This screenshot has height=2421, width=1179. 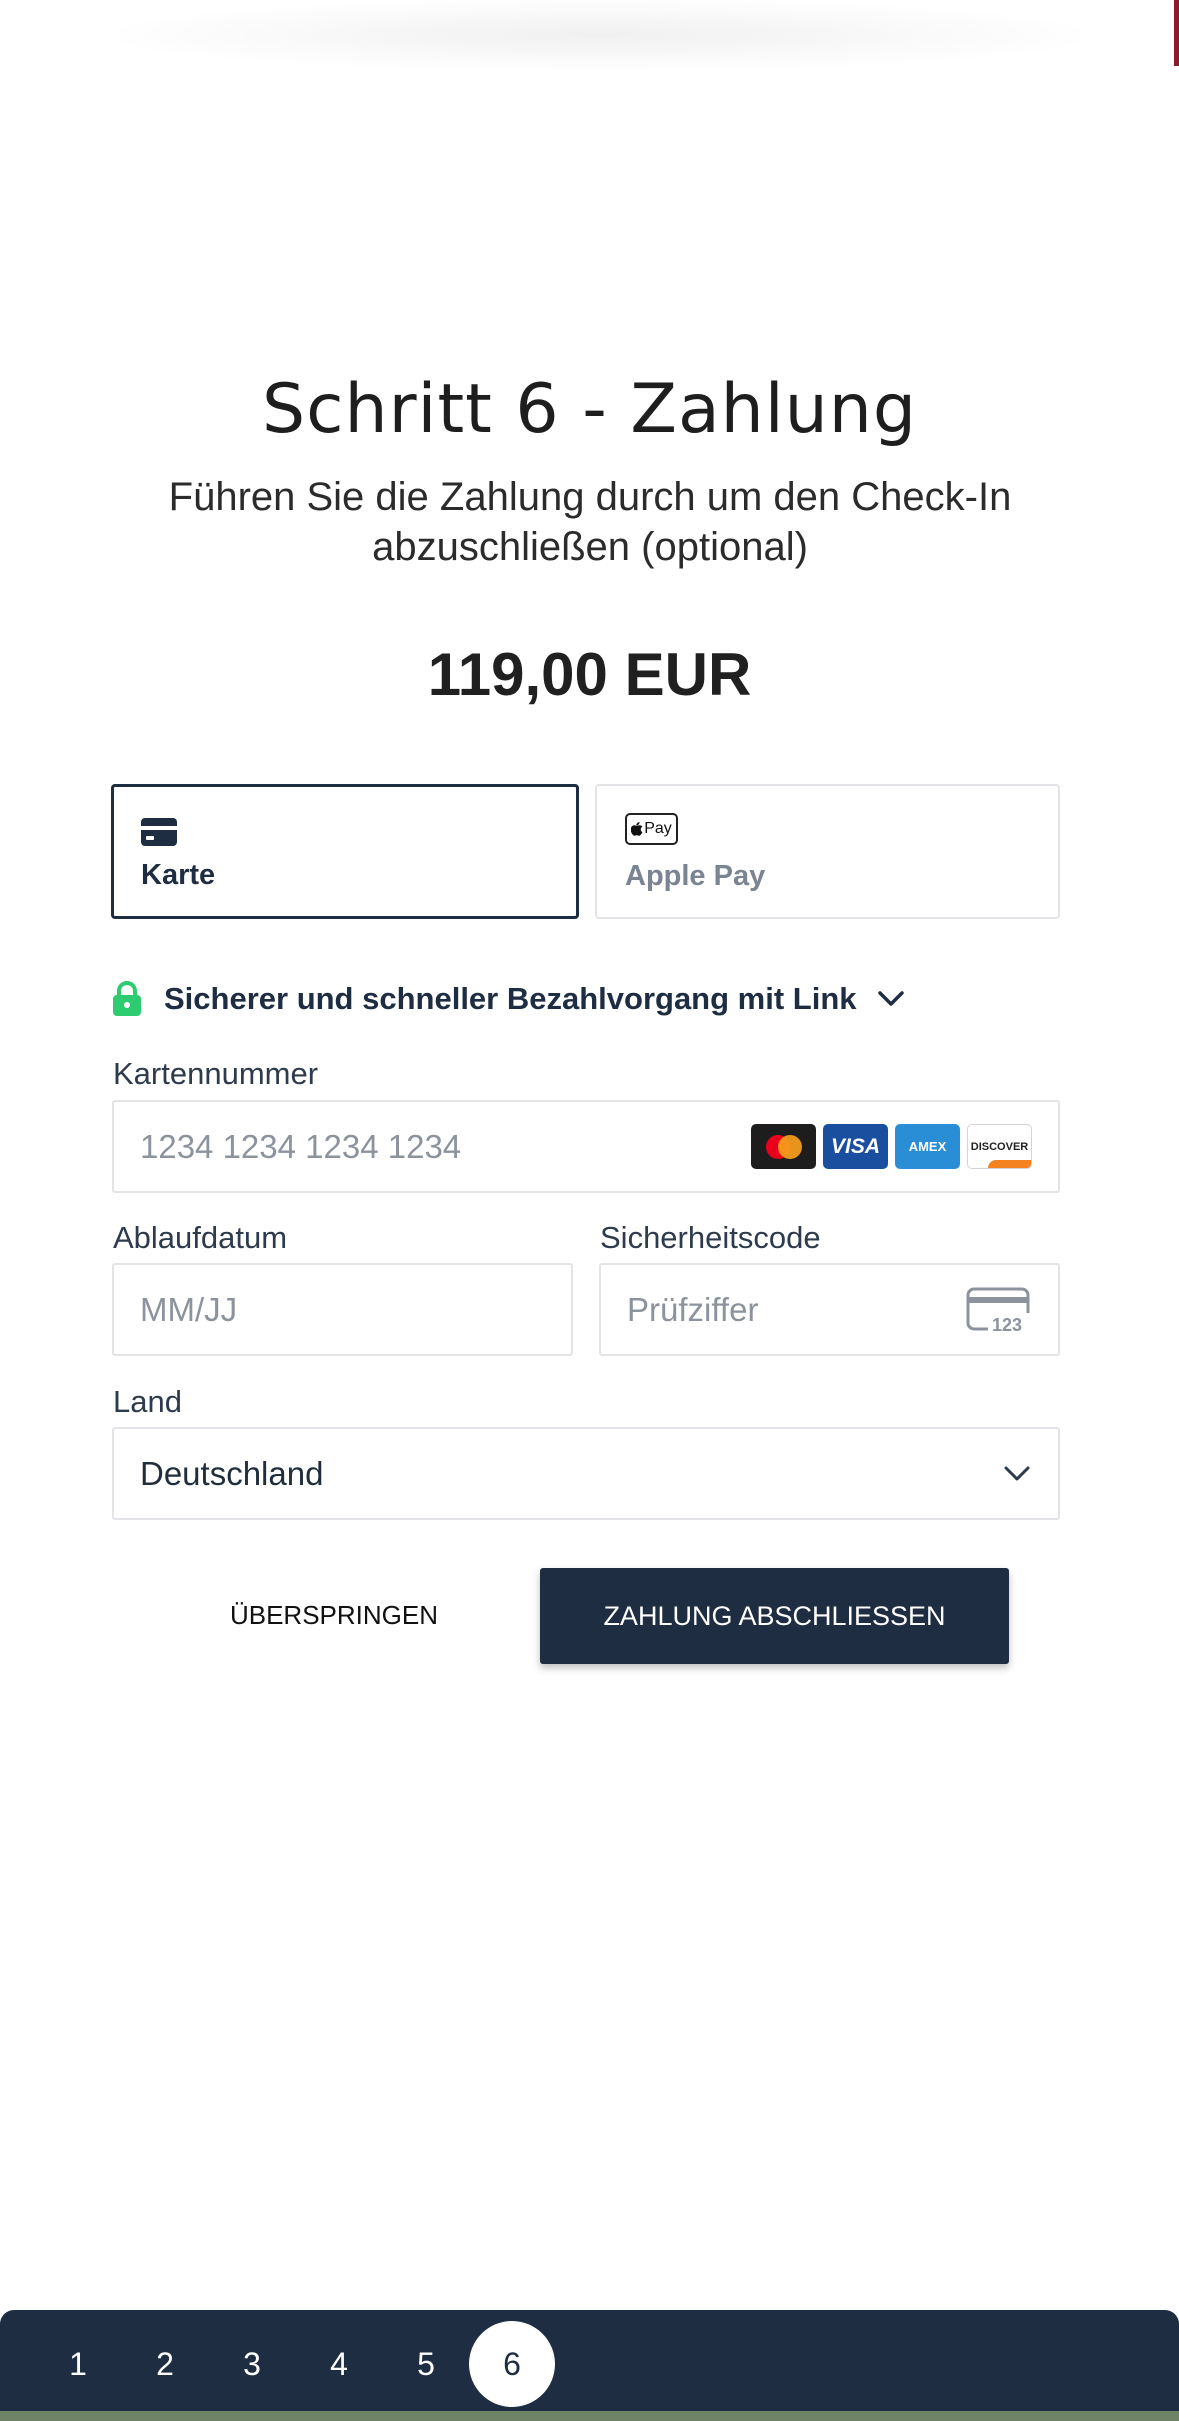 I want to click on expiry-input, so click(x=340, y=1309).